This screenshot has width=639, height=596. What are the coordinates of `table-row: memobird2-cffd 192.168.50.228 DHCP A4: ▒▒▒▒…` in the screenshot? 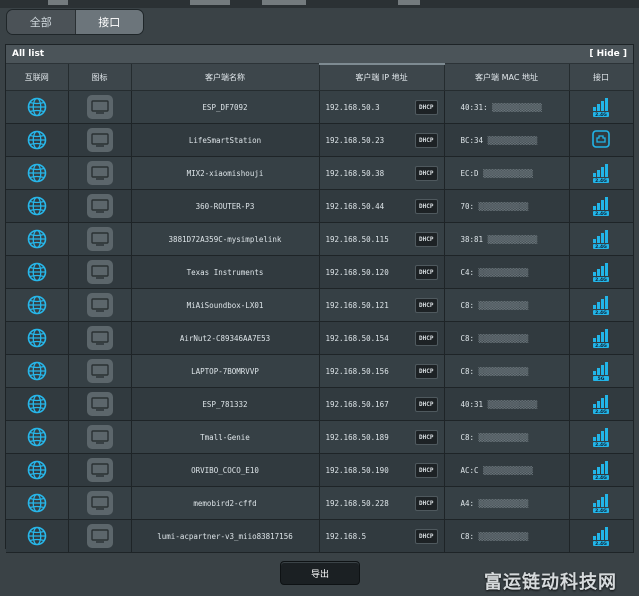 It's located at (320, 503).